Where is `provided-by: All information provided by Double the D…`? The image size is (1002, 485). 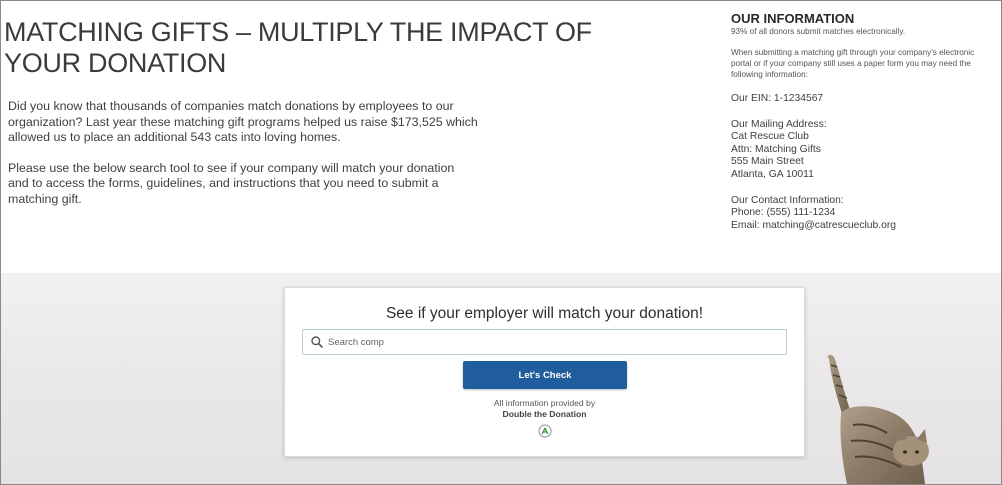 provided-by: All information provided by Double the D… is located at coordinates (544, 409).